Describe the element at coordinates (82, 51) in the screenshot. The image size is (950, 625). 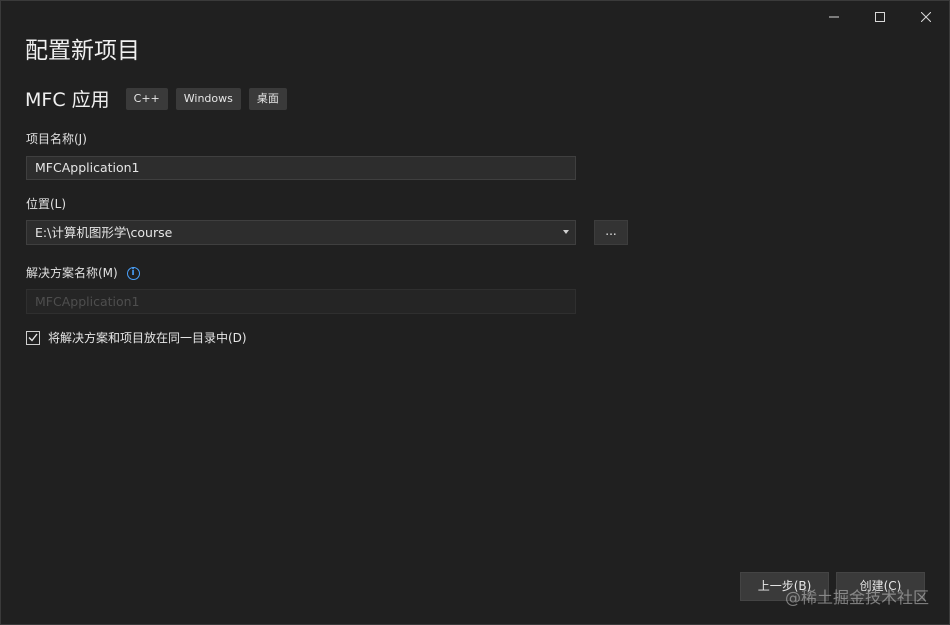
I see `page-title: 配置新项目` at that location.